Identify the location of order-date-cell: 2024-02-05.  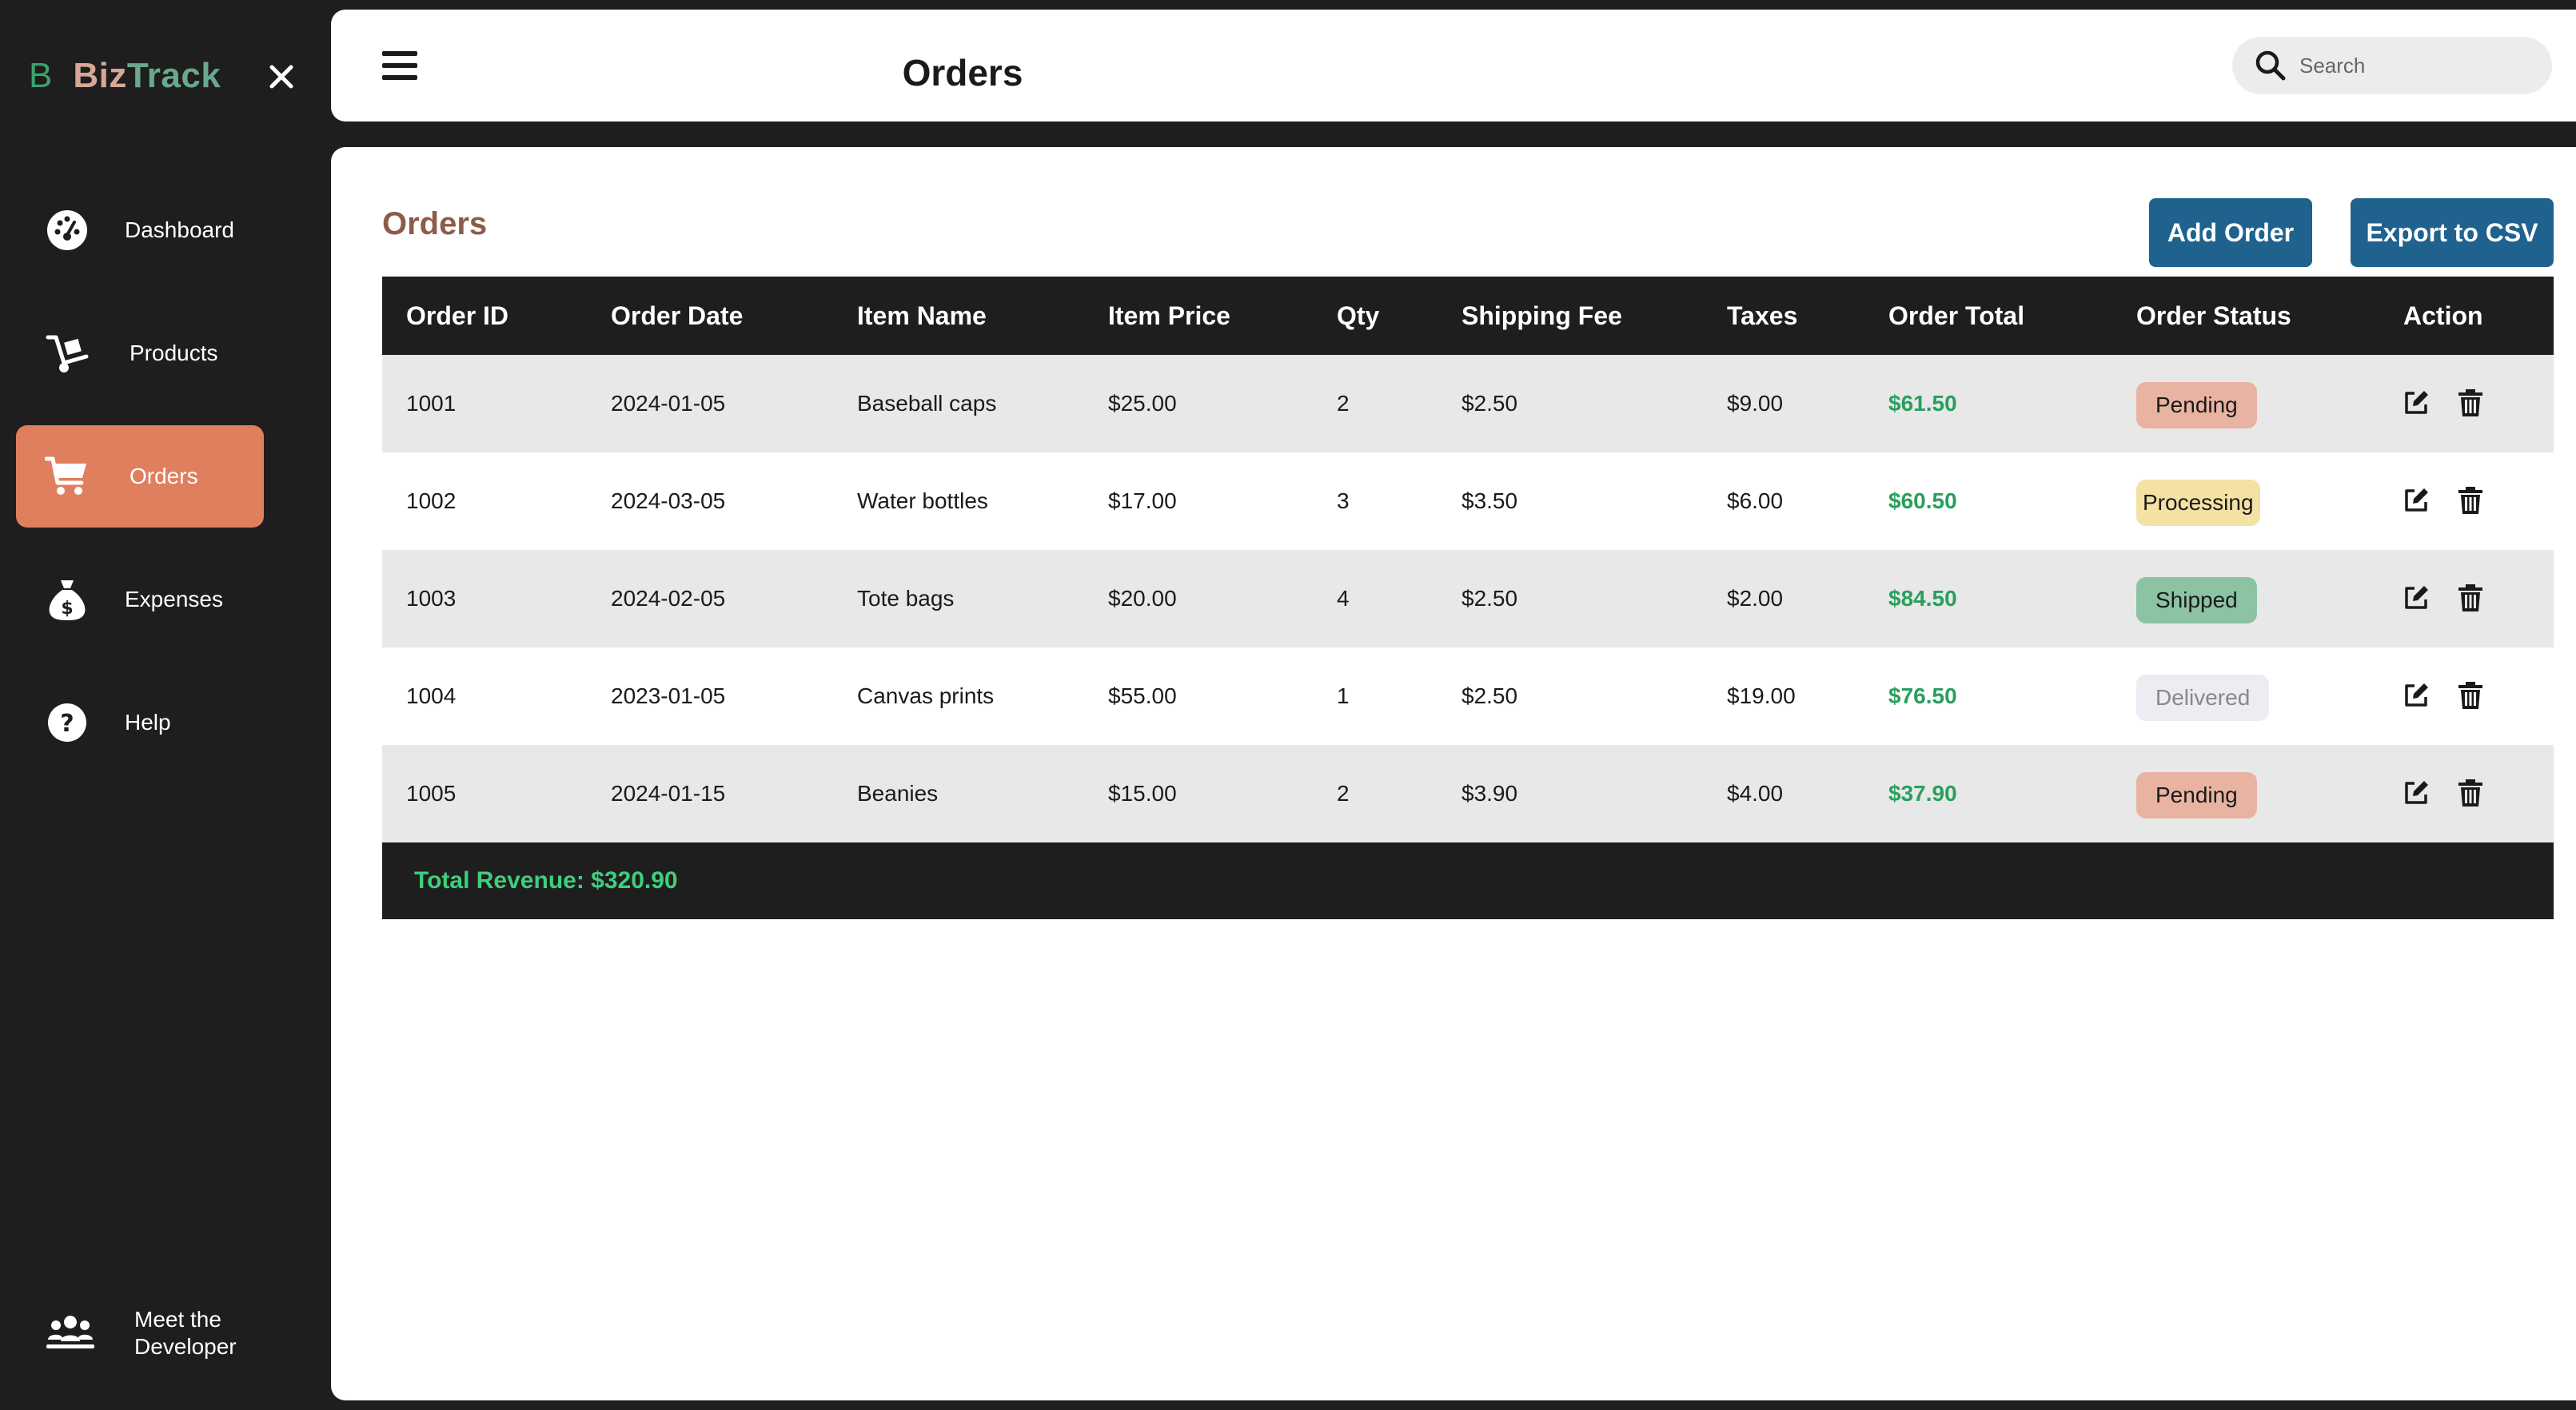
(668, 598).